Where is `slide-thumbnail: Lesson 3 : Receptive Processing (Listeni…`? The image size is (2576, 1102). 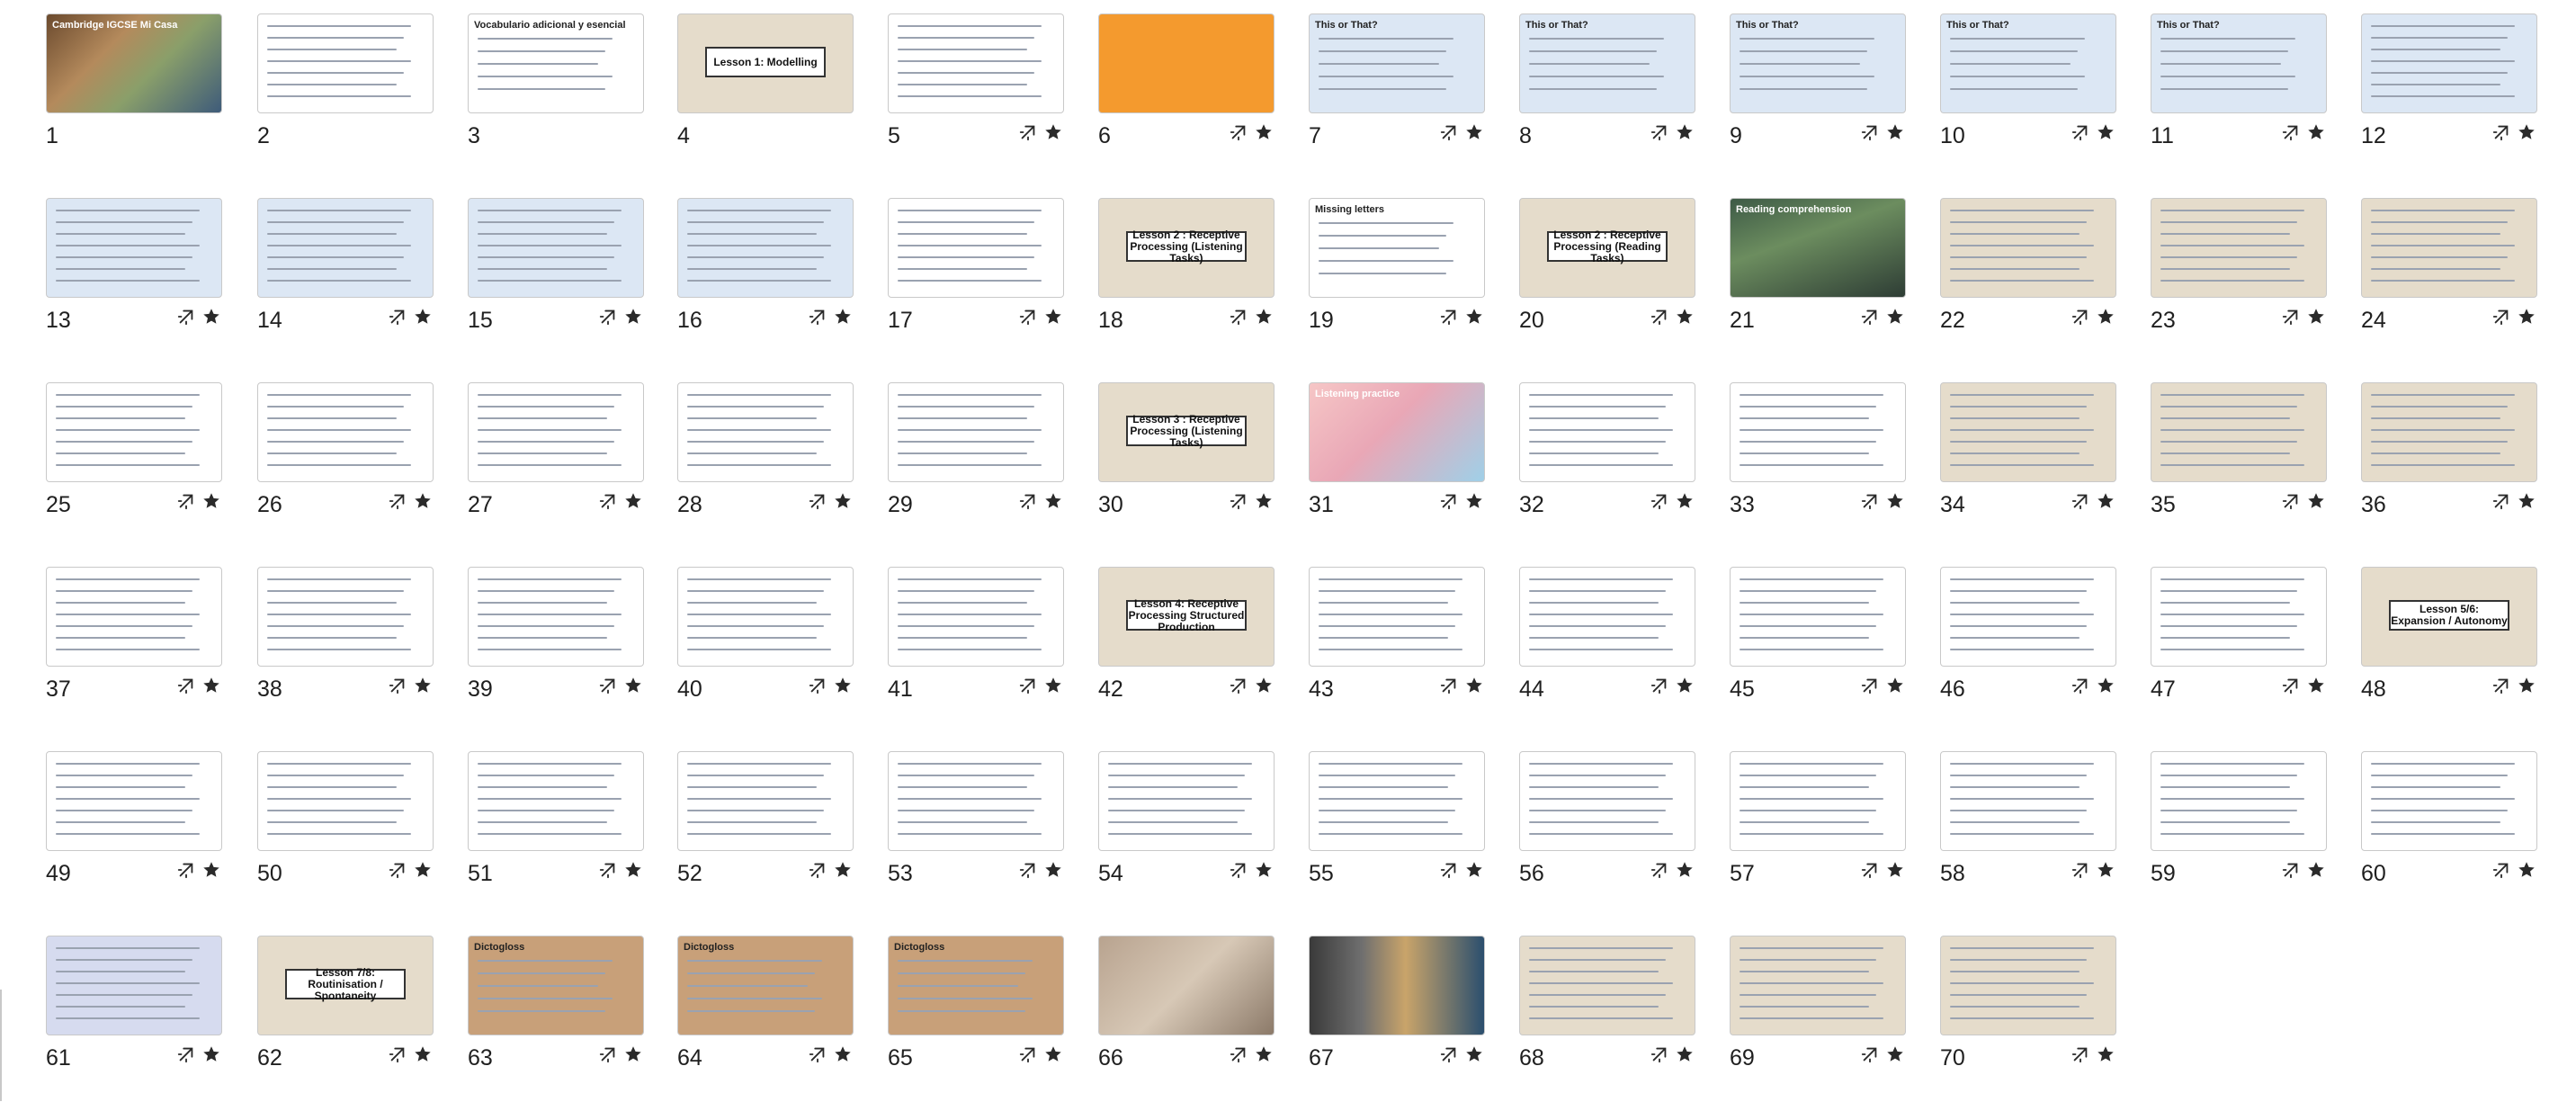
slide-thumbnail: Lesson 3 : Receptive Processing (Listeni… is located at coordinates (1186, 432).